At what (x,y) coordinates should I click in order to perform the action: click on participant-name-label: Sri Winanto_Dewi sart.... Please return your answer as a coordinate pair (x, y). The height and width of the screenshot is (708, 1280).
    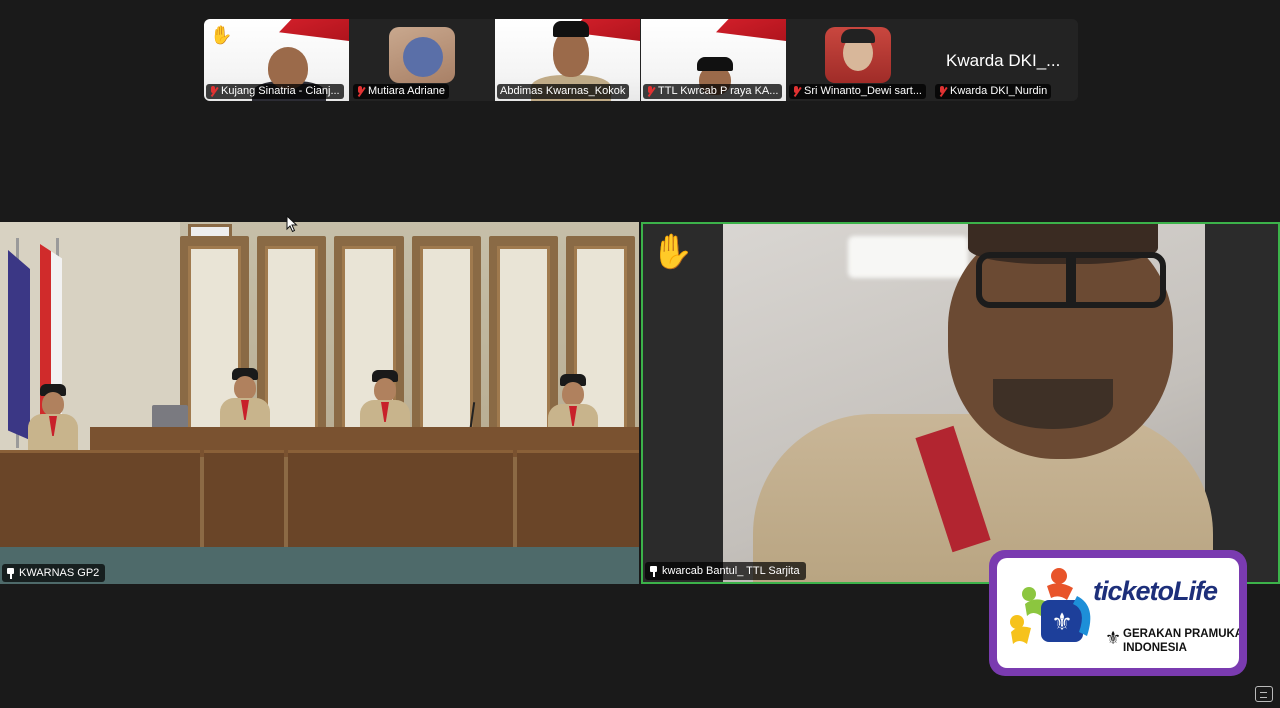
    Looking at the image, I should click on (857, 91).